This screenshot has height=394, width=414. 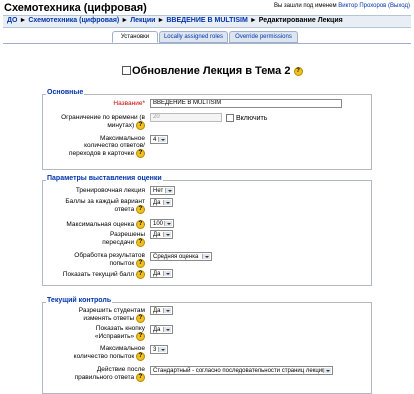 I want to click on max-grade-label: Максимальная оценка ?, so click(x=105, y=224).